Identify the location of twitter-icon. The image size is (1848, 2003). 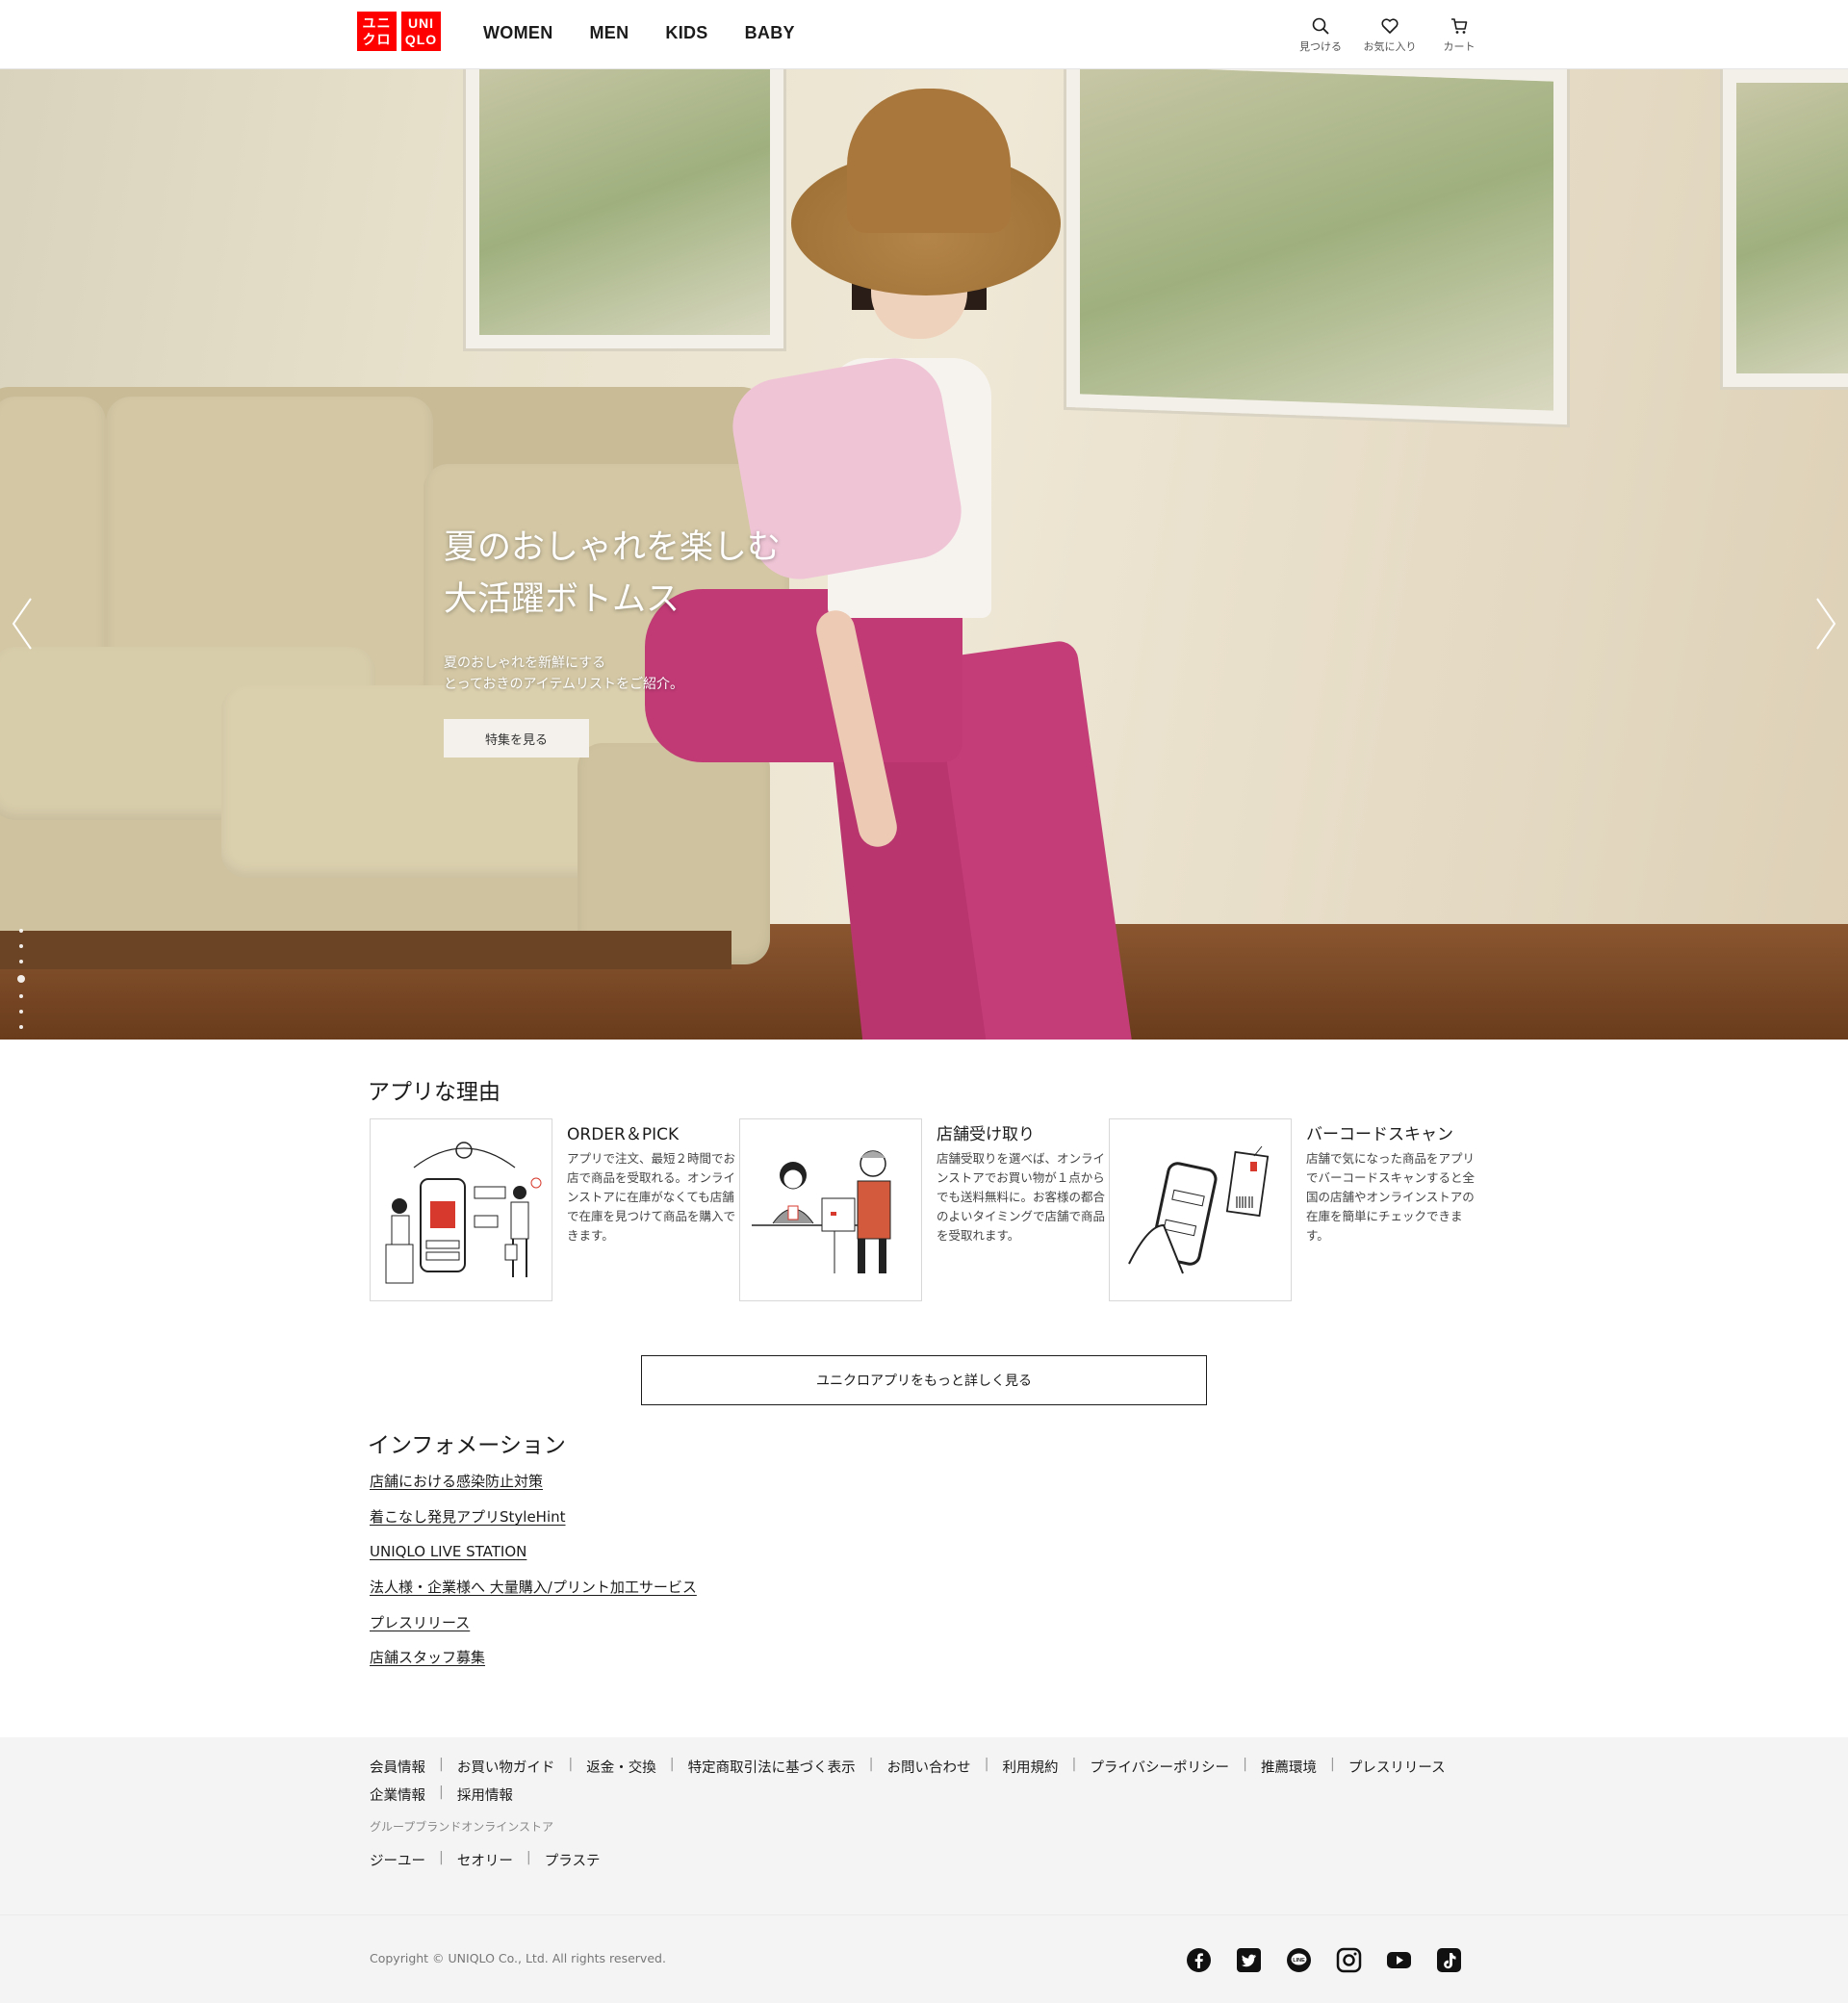
(1249, 1960).